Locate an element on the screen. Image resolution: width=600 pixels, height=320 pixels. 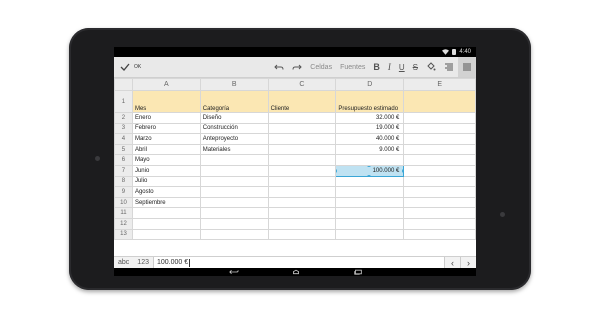
cell-c4 is located at coordinates (302, 139).